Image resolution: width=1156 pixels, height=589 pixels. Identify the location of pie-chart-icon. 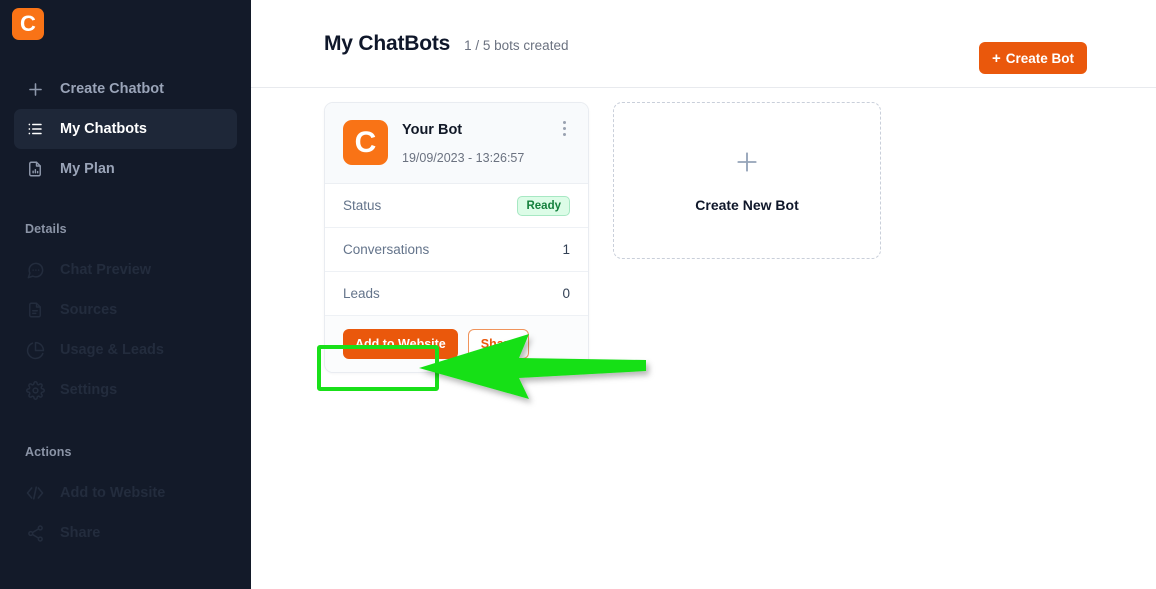
(35, 350).